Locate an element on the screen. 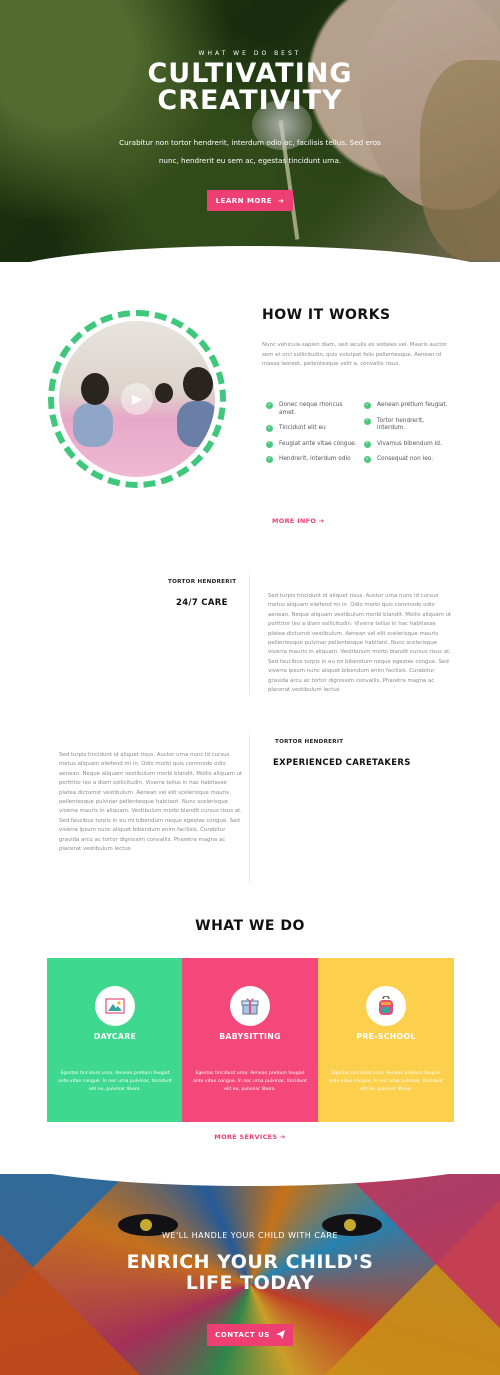 Image resolution: width=500 pixels, height=1375 pixels. classroom-photo: ▶ is located at coordinates (137, 399).